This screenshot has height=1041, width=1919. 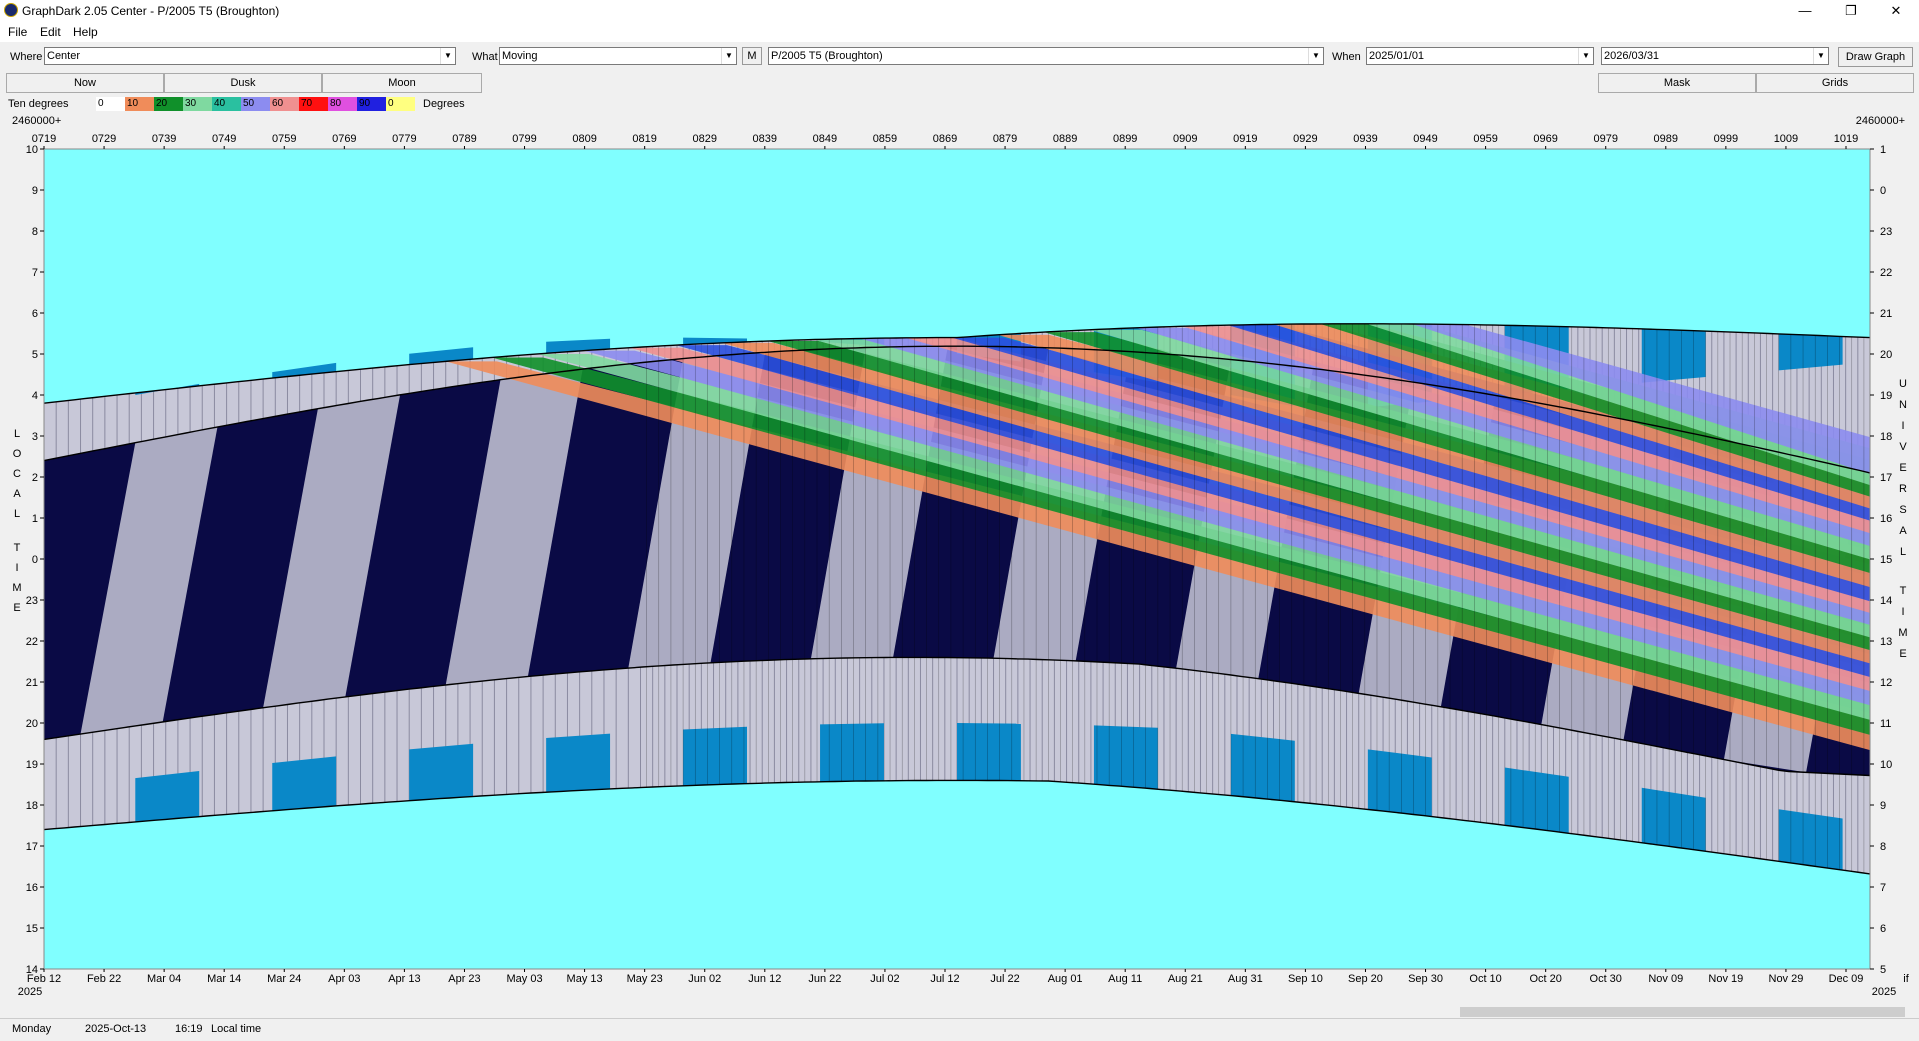 What do you see at coordinates (168, 104) in the screenshot?
I see `legend-swatch: 20` at bounding box center [168, 104].